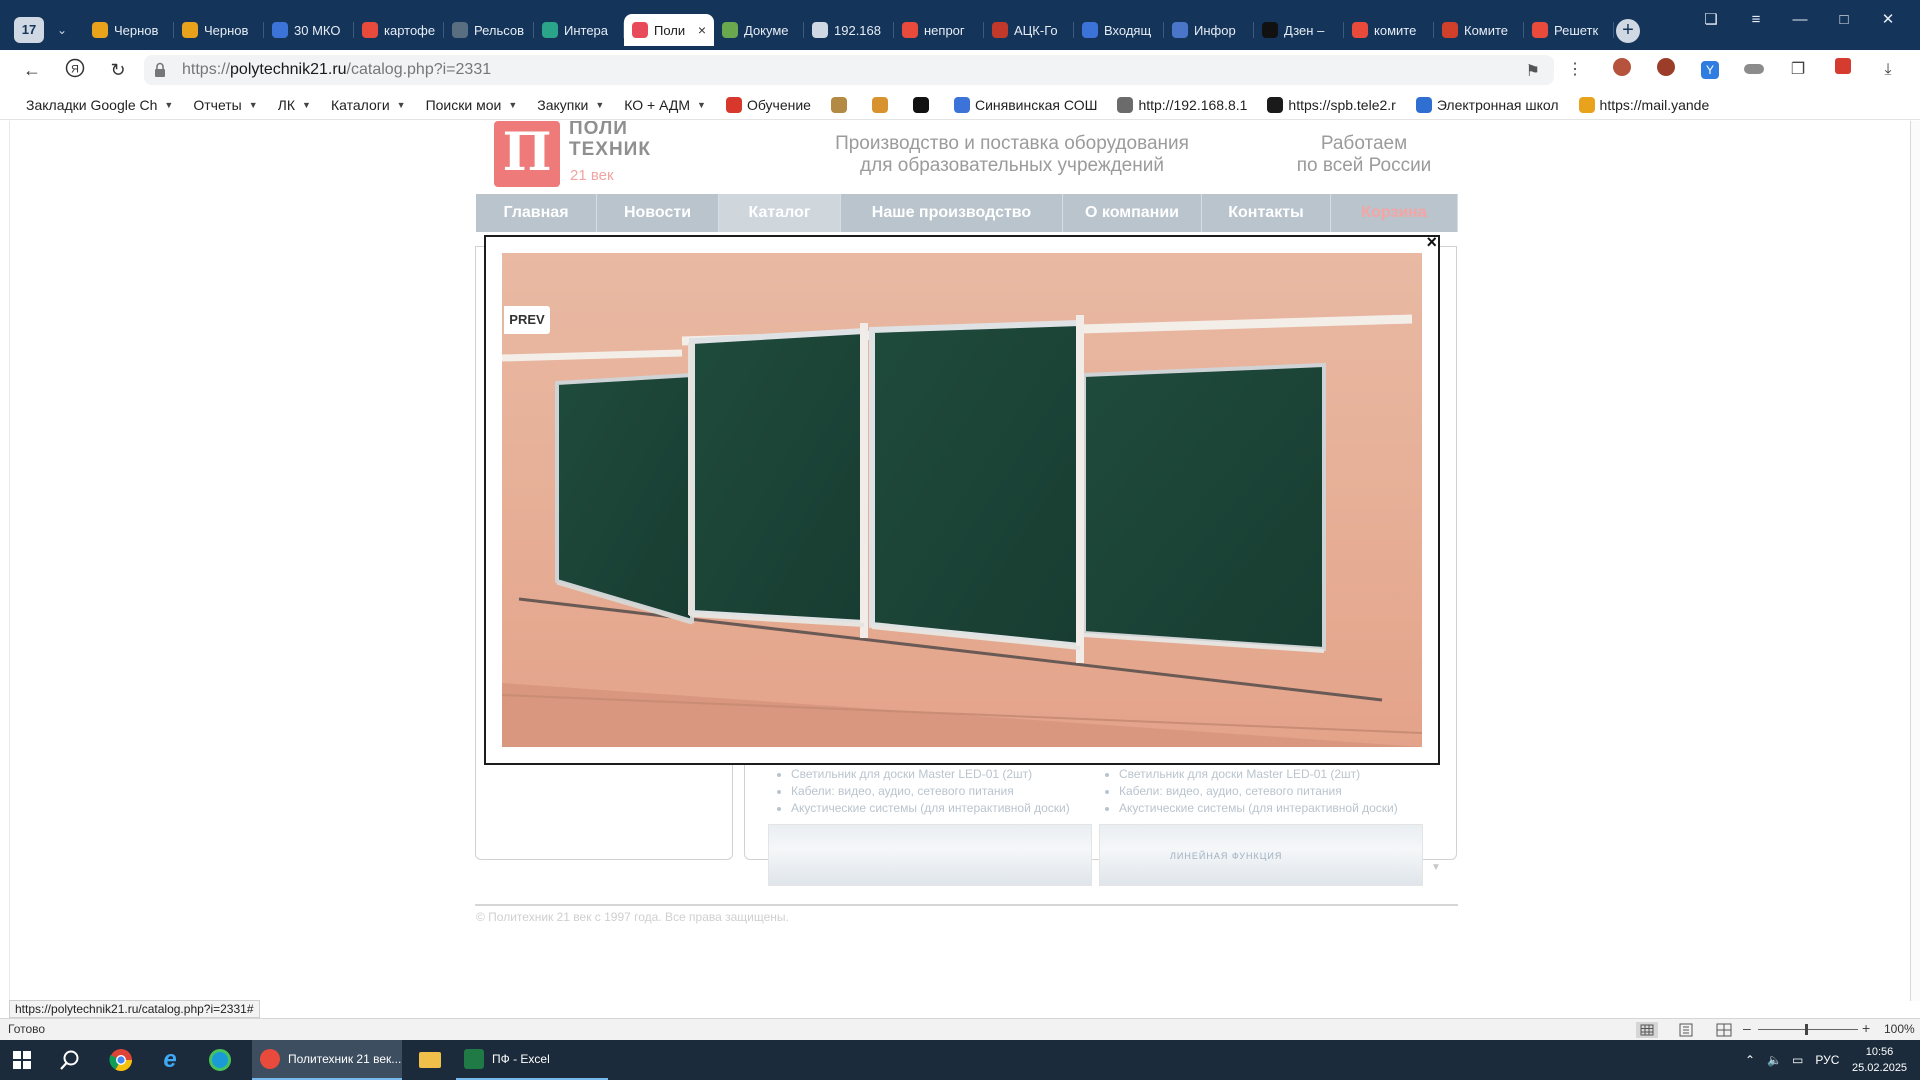 The height and width of the screenshot is (1080, 1920). Describe the element at coordinates (99, 105) in the screenshot. I see `bookmark-item: Закладки Google Ch ▼` at that location.